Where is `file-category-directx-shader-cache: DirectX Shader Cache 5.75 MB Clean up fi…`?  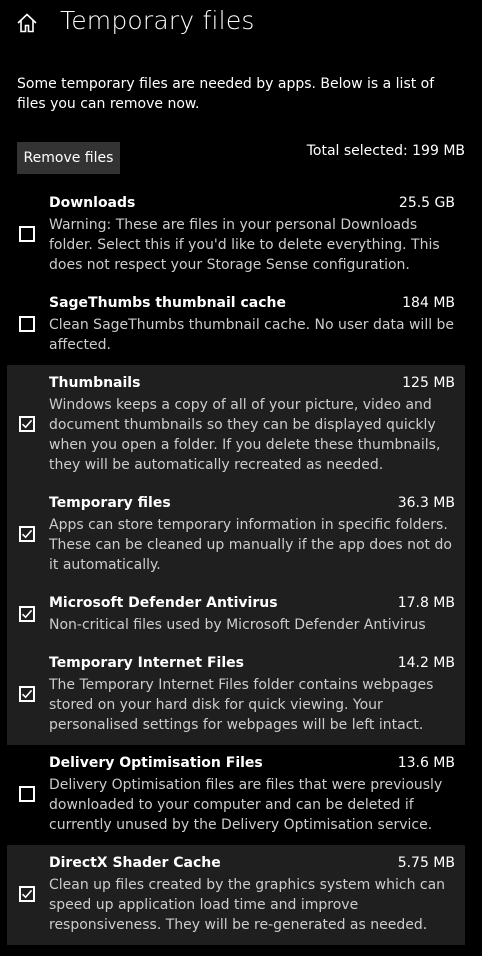
file-category-directx-shader-cache: DirectX Shader Cache 5.75 MB Clean up fi… is located at coordinates (236, 895).